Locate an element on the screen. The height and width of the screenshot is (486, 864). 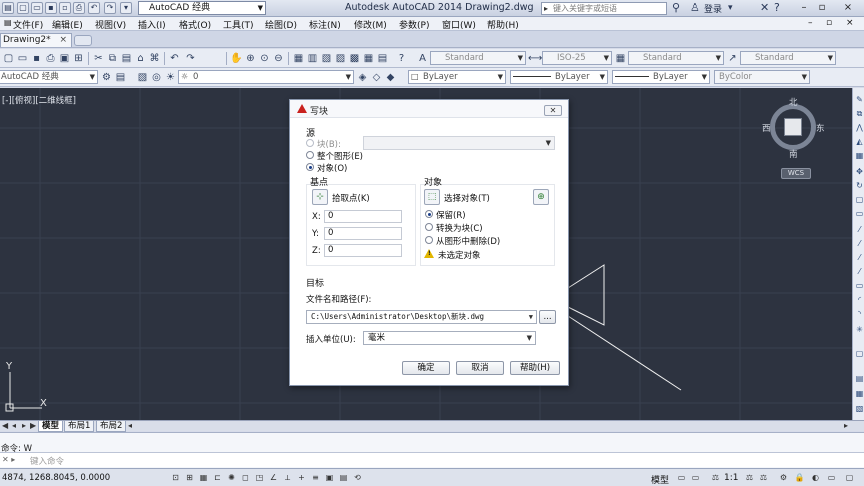
close-doc-icon: × is located at coordinates (850, 23).